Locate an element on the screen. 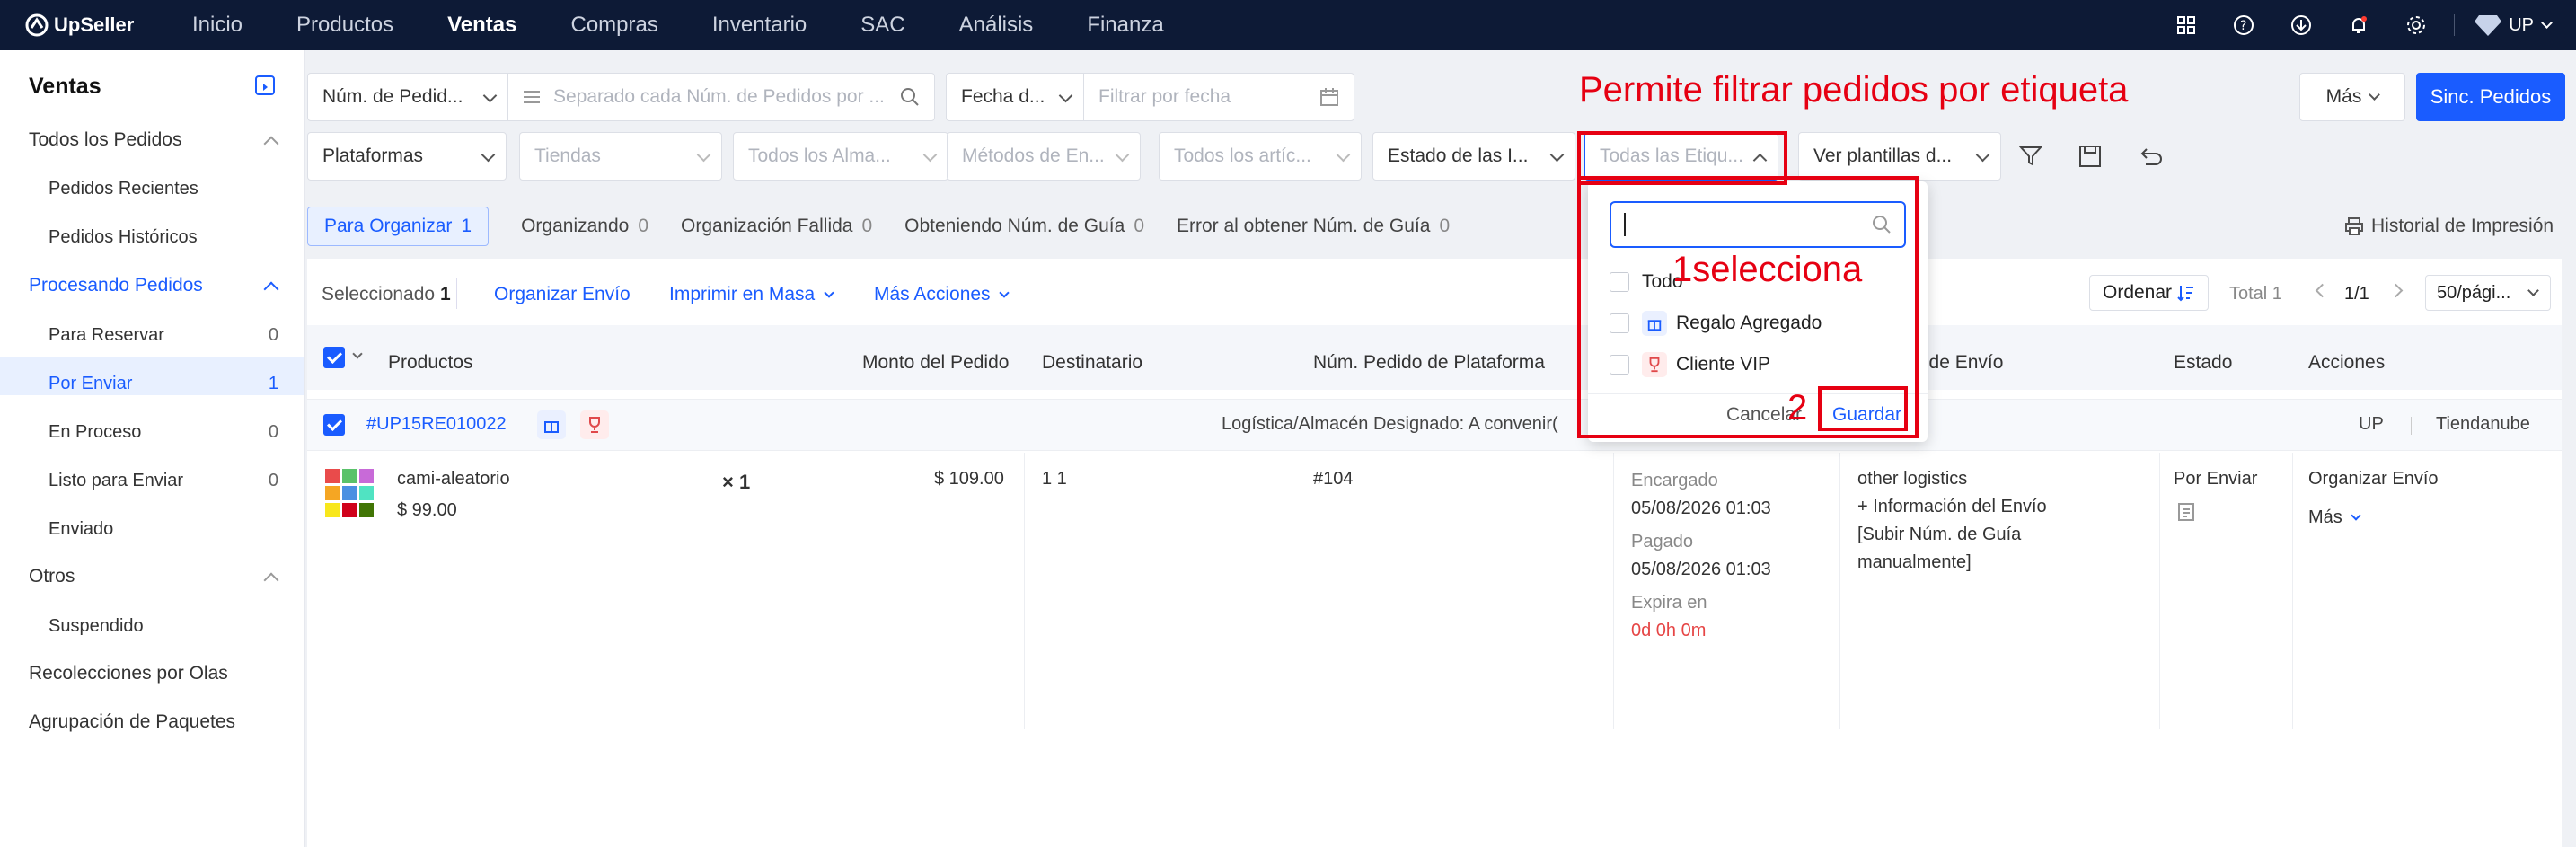  sidebar-item-to-send: Por Enviar 1 is located at coordinates (163, 384).